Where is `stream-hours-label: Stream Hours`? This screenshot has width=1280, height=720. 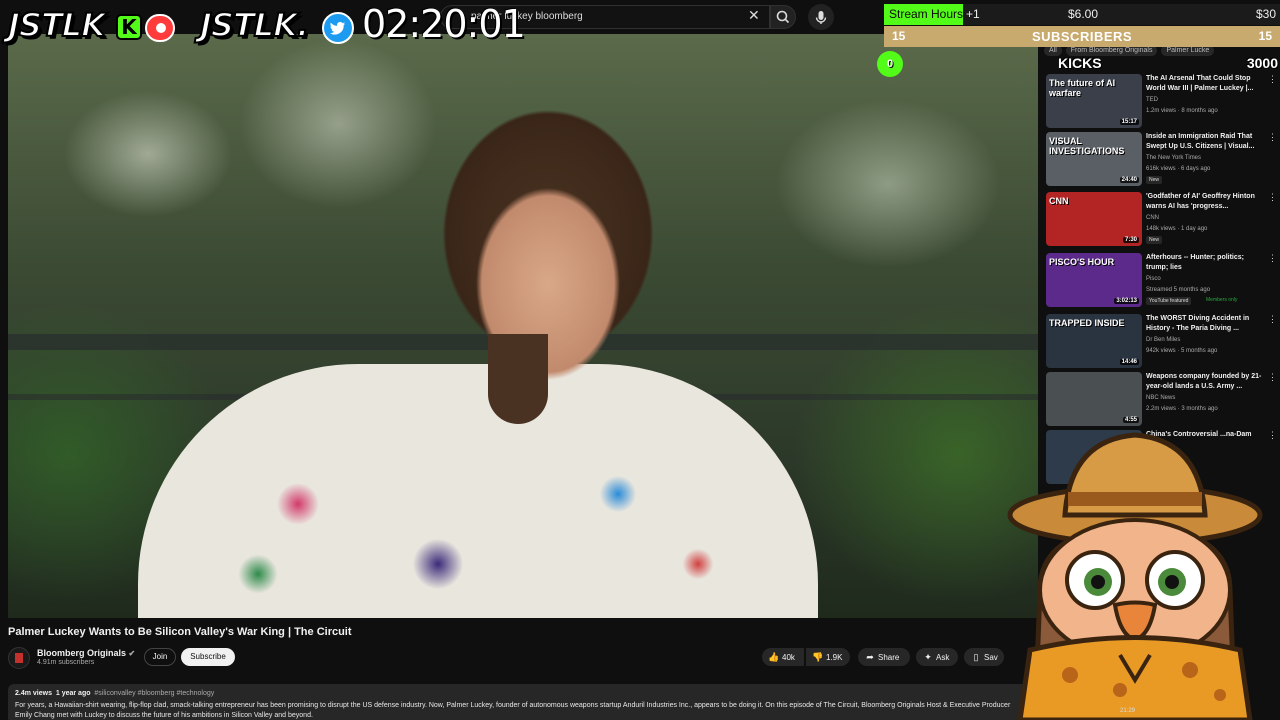
stream-hours-label: Stream Hours is located at coordinates (926, 14).